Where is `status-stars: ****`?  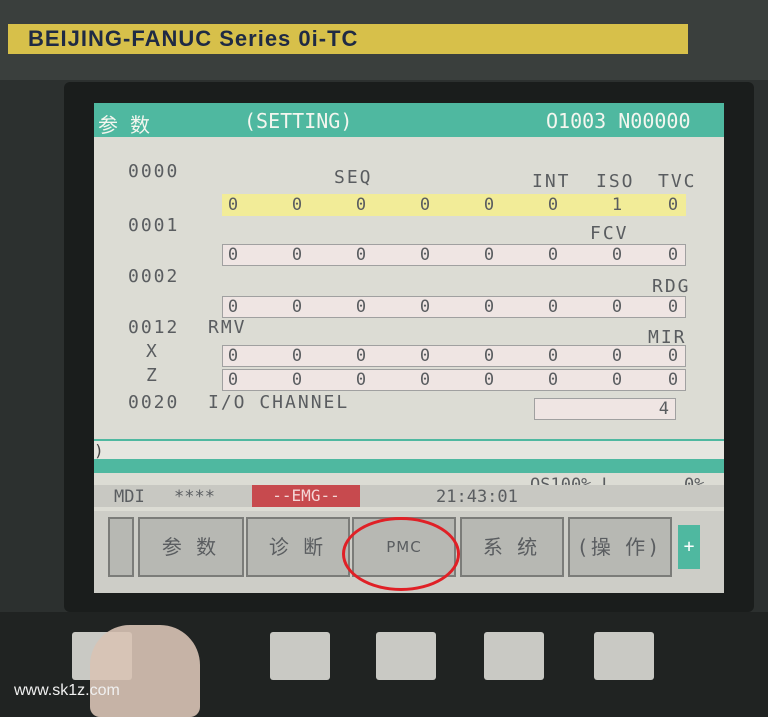
status-stars: **** is located at coordinates (194, 497).